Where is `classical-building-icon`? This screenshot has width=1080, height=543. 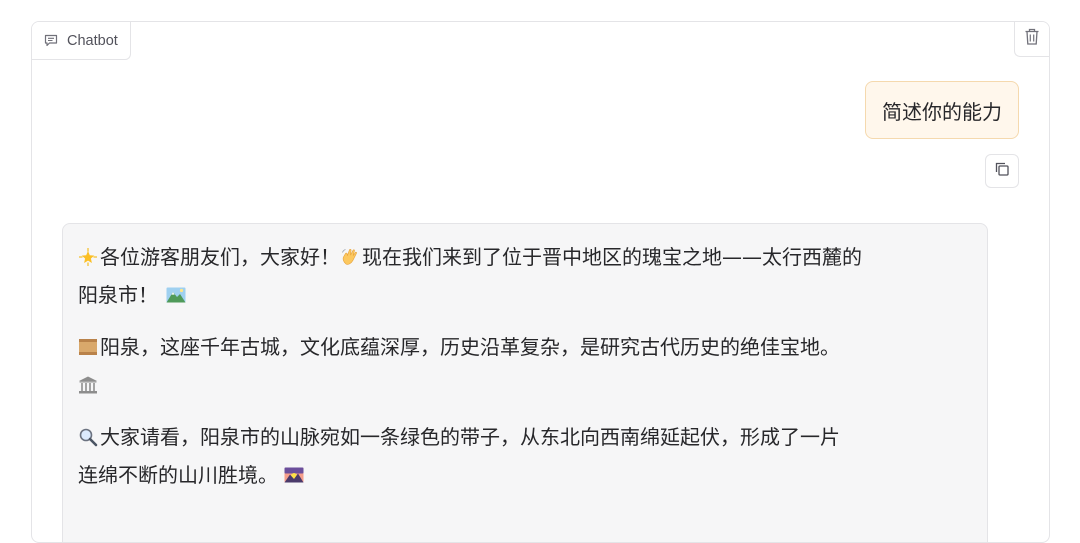 classical-building-icon is located at coordinates (88, 385).